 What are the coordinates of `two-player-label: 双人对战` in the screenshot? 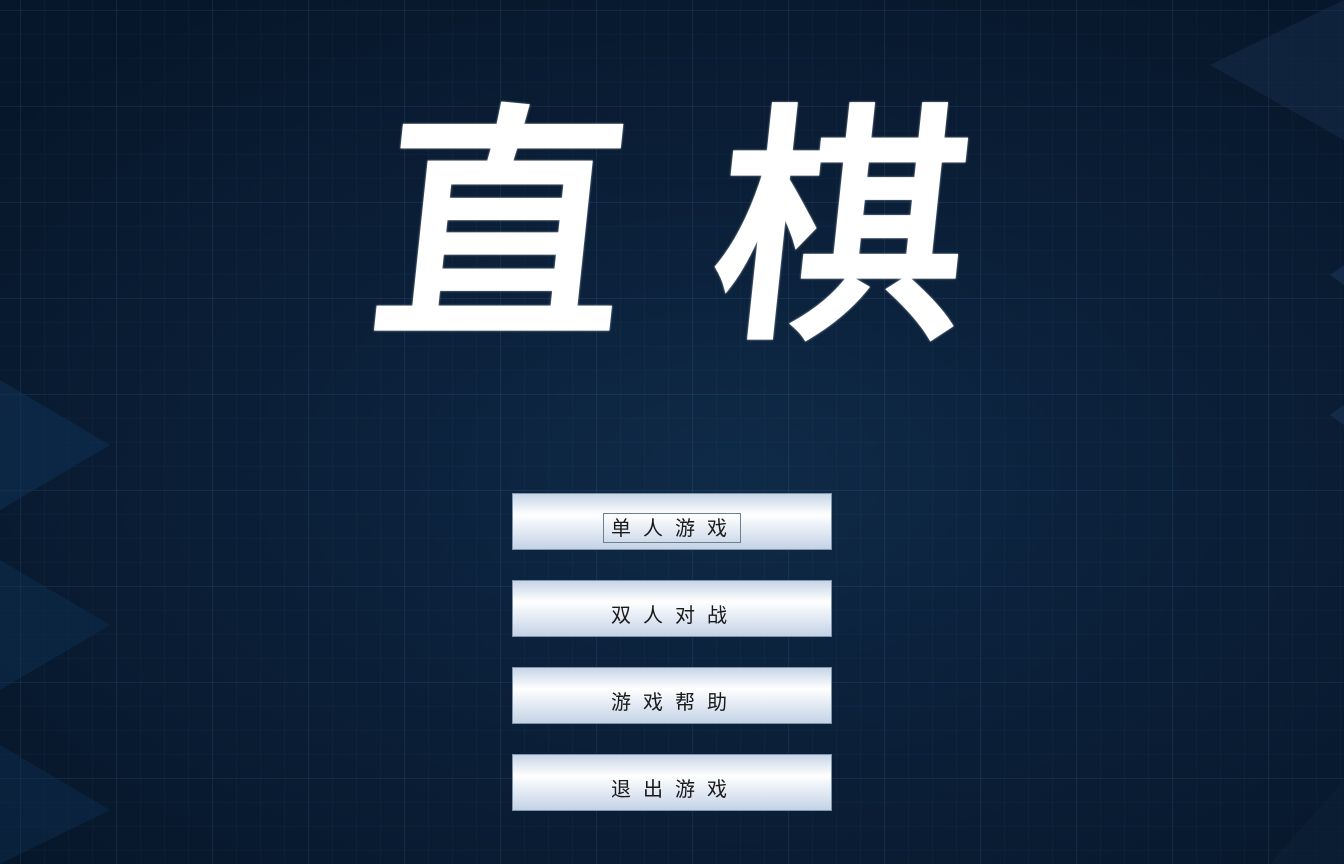 It's located at (675, 615).